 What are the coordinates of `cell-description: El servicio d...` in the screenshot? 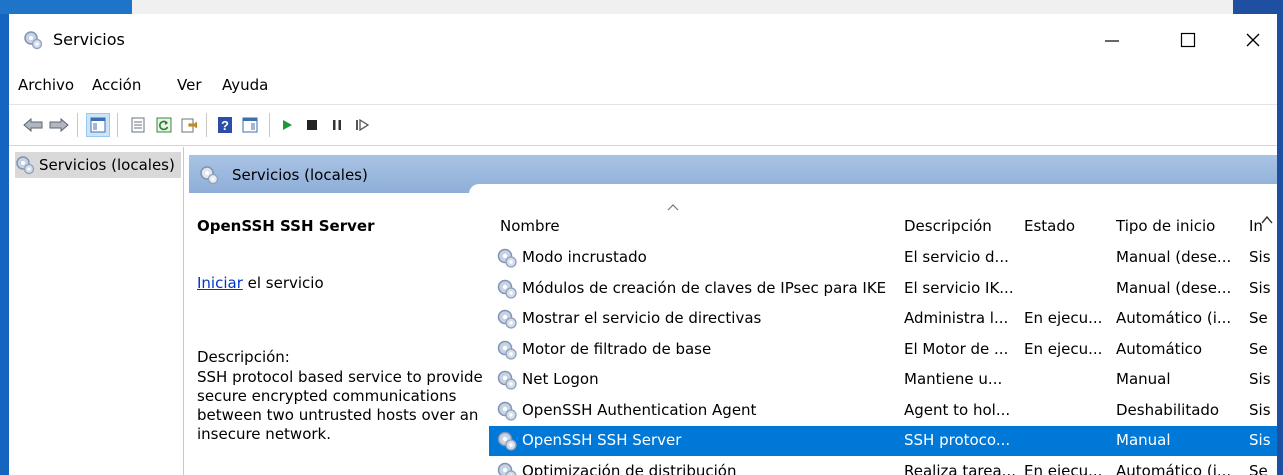 It's located at (956, 257).